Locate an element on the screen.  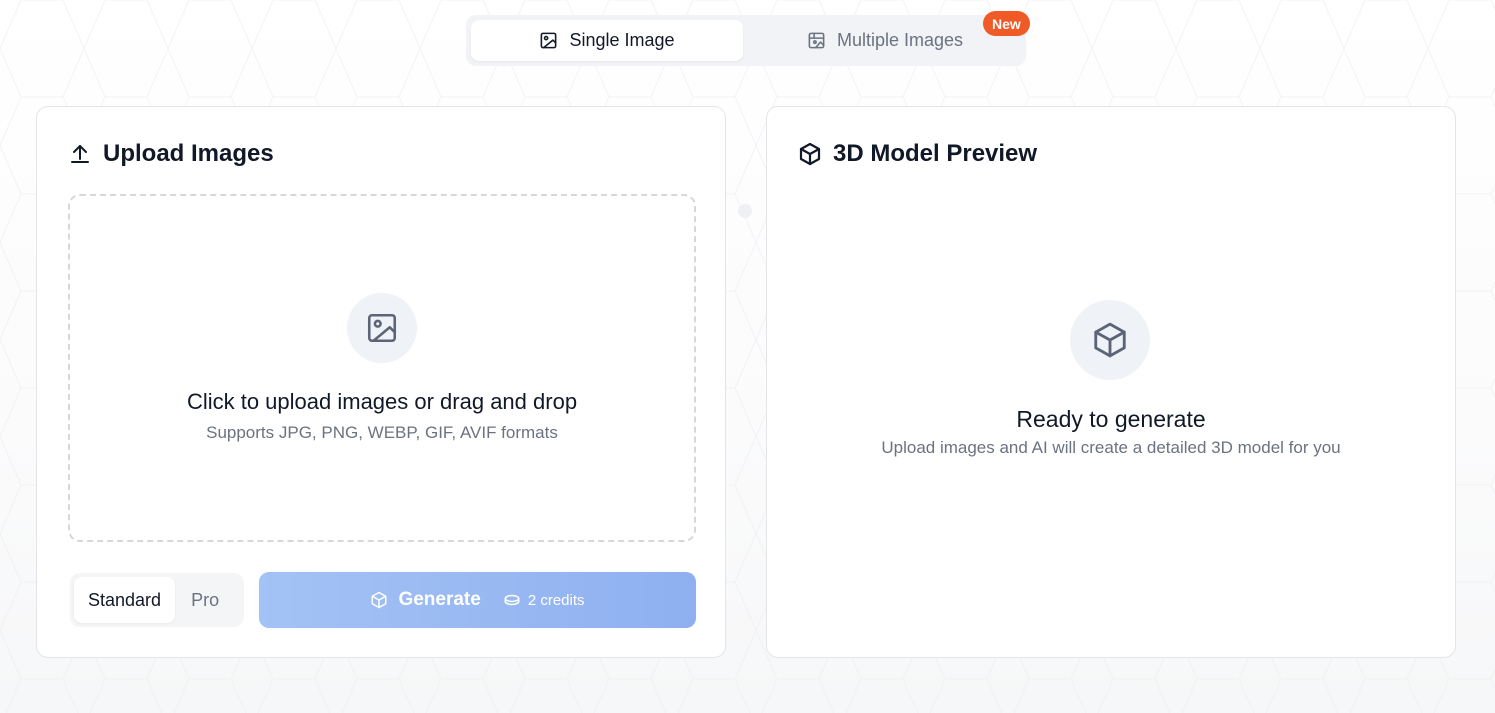
tab-multiple-images-label: Multiple Images is located at coordinates (900, 40).